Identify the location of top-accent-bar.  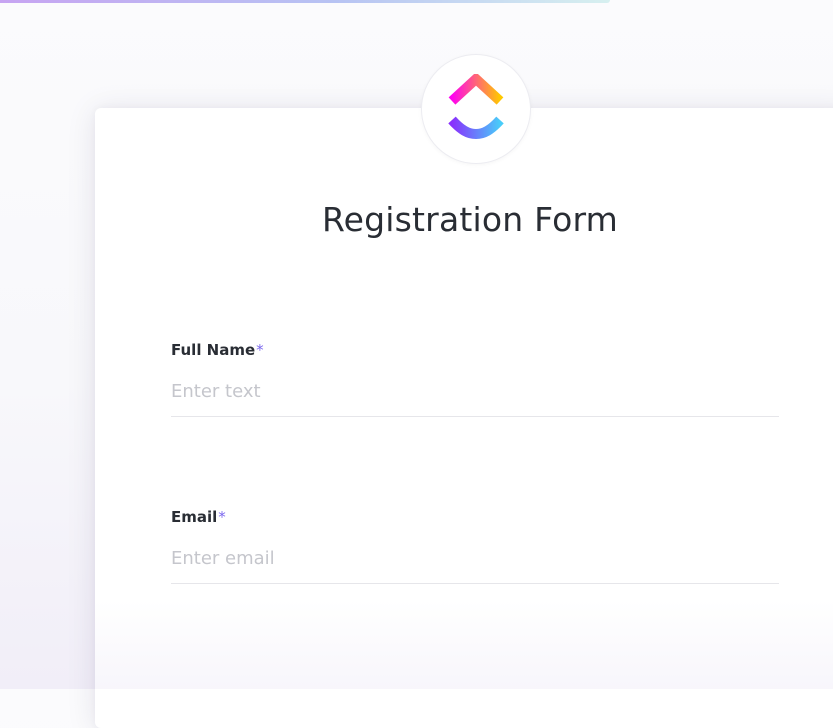
(305, 1).